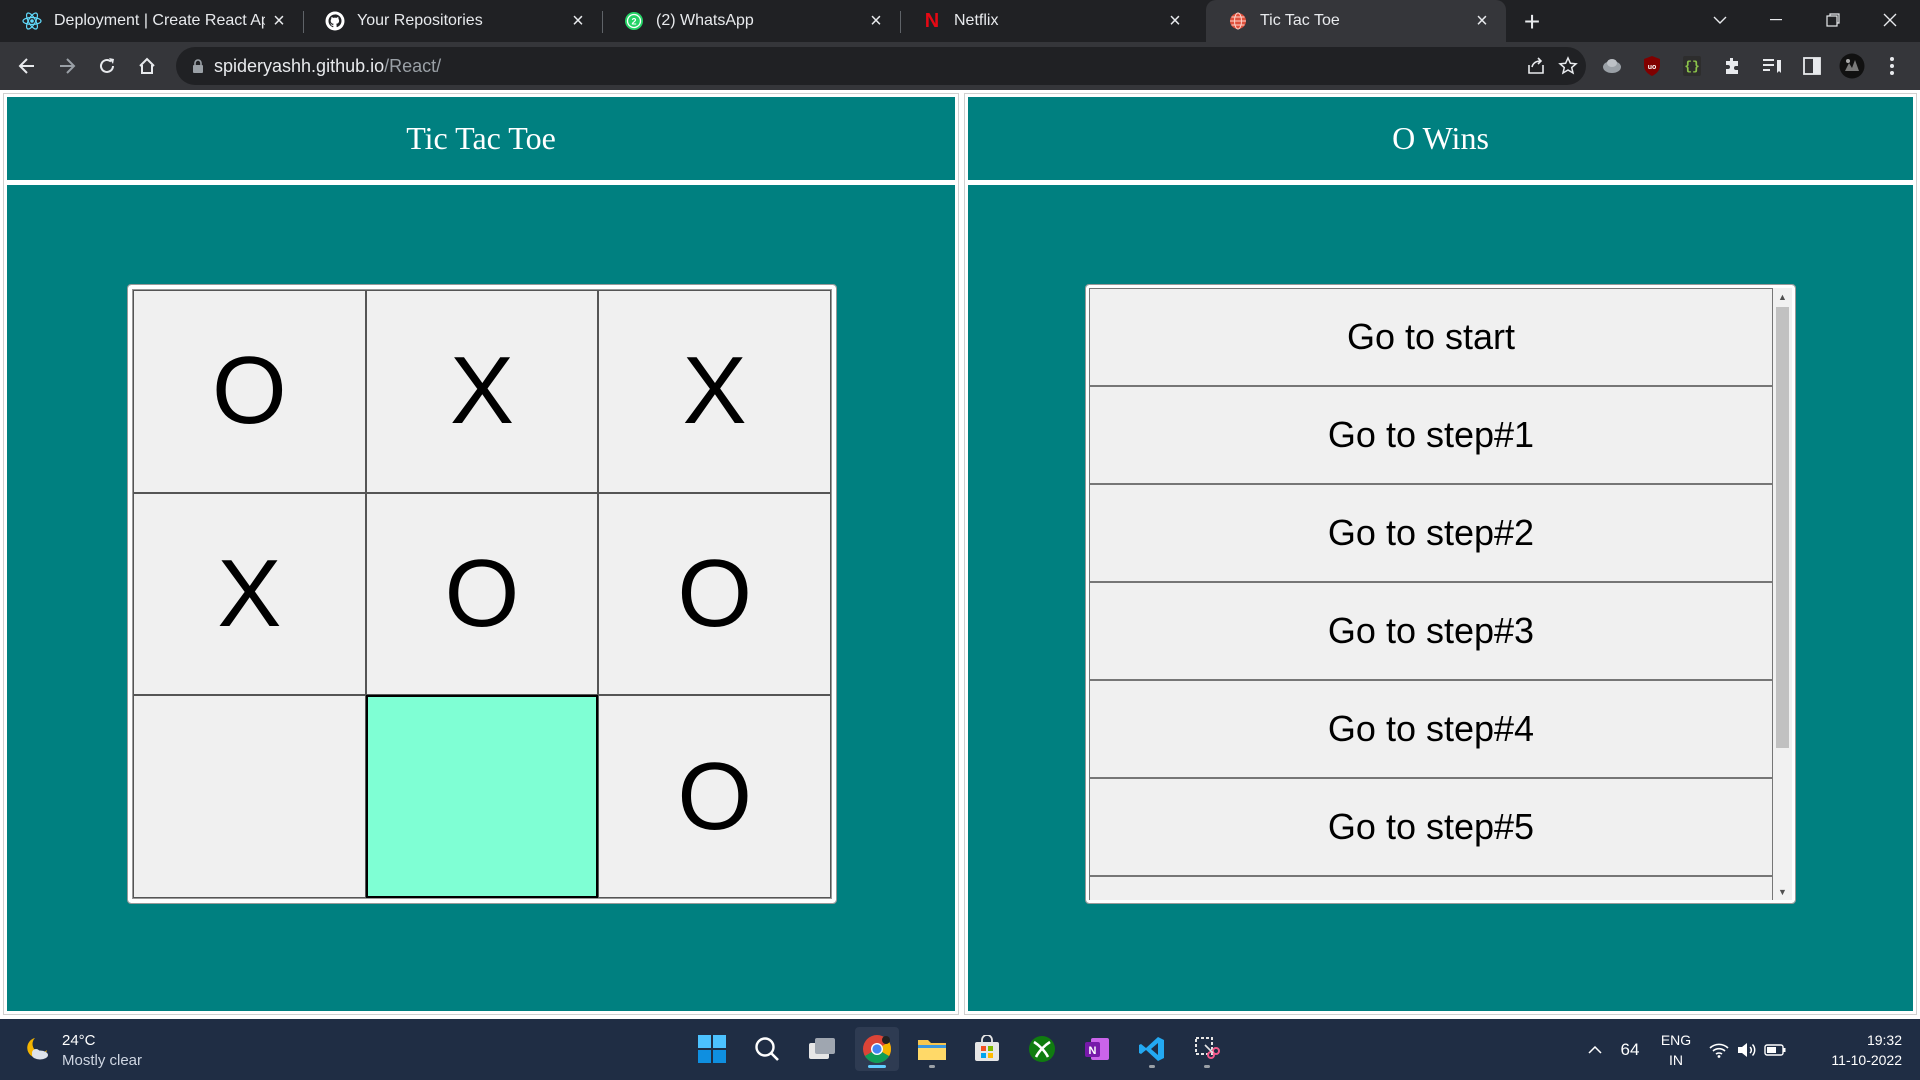 The width and height of the screenshot is (1920, 1080). What do you see at coordinates (335, 21) in the screenshot?
I see `github-icon` at bounding box center [335, 21].